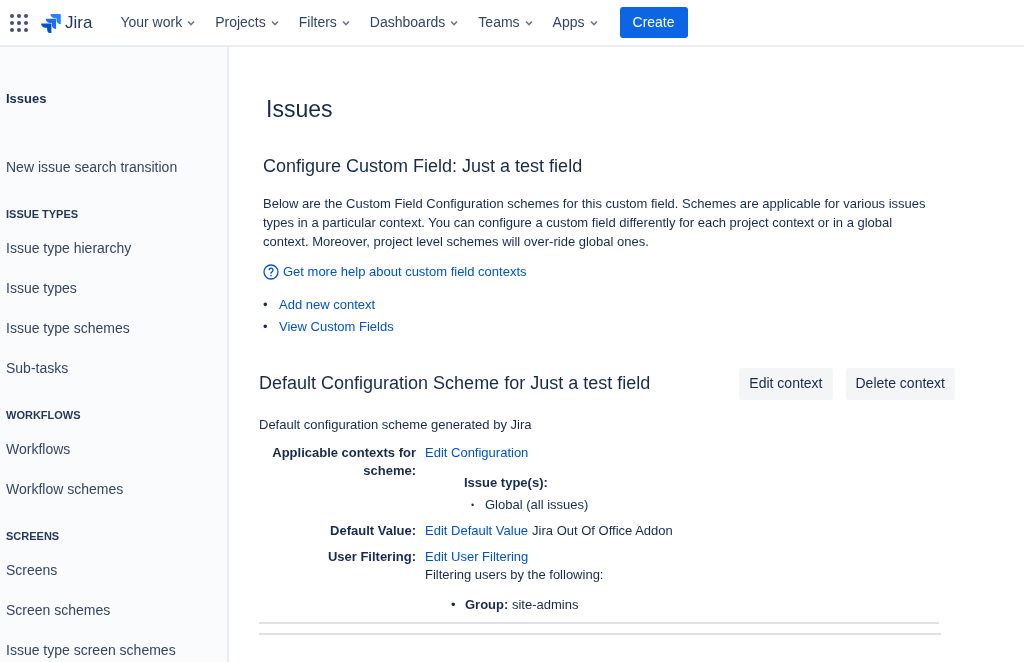 The width and height of the screenshot is (1024, 662). Describe the element at coordinates (414, 22) in the screenshot. I see `nav-menu: Dashboards` at that location.